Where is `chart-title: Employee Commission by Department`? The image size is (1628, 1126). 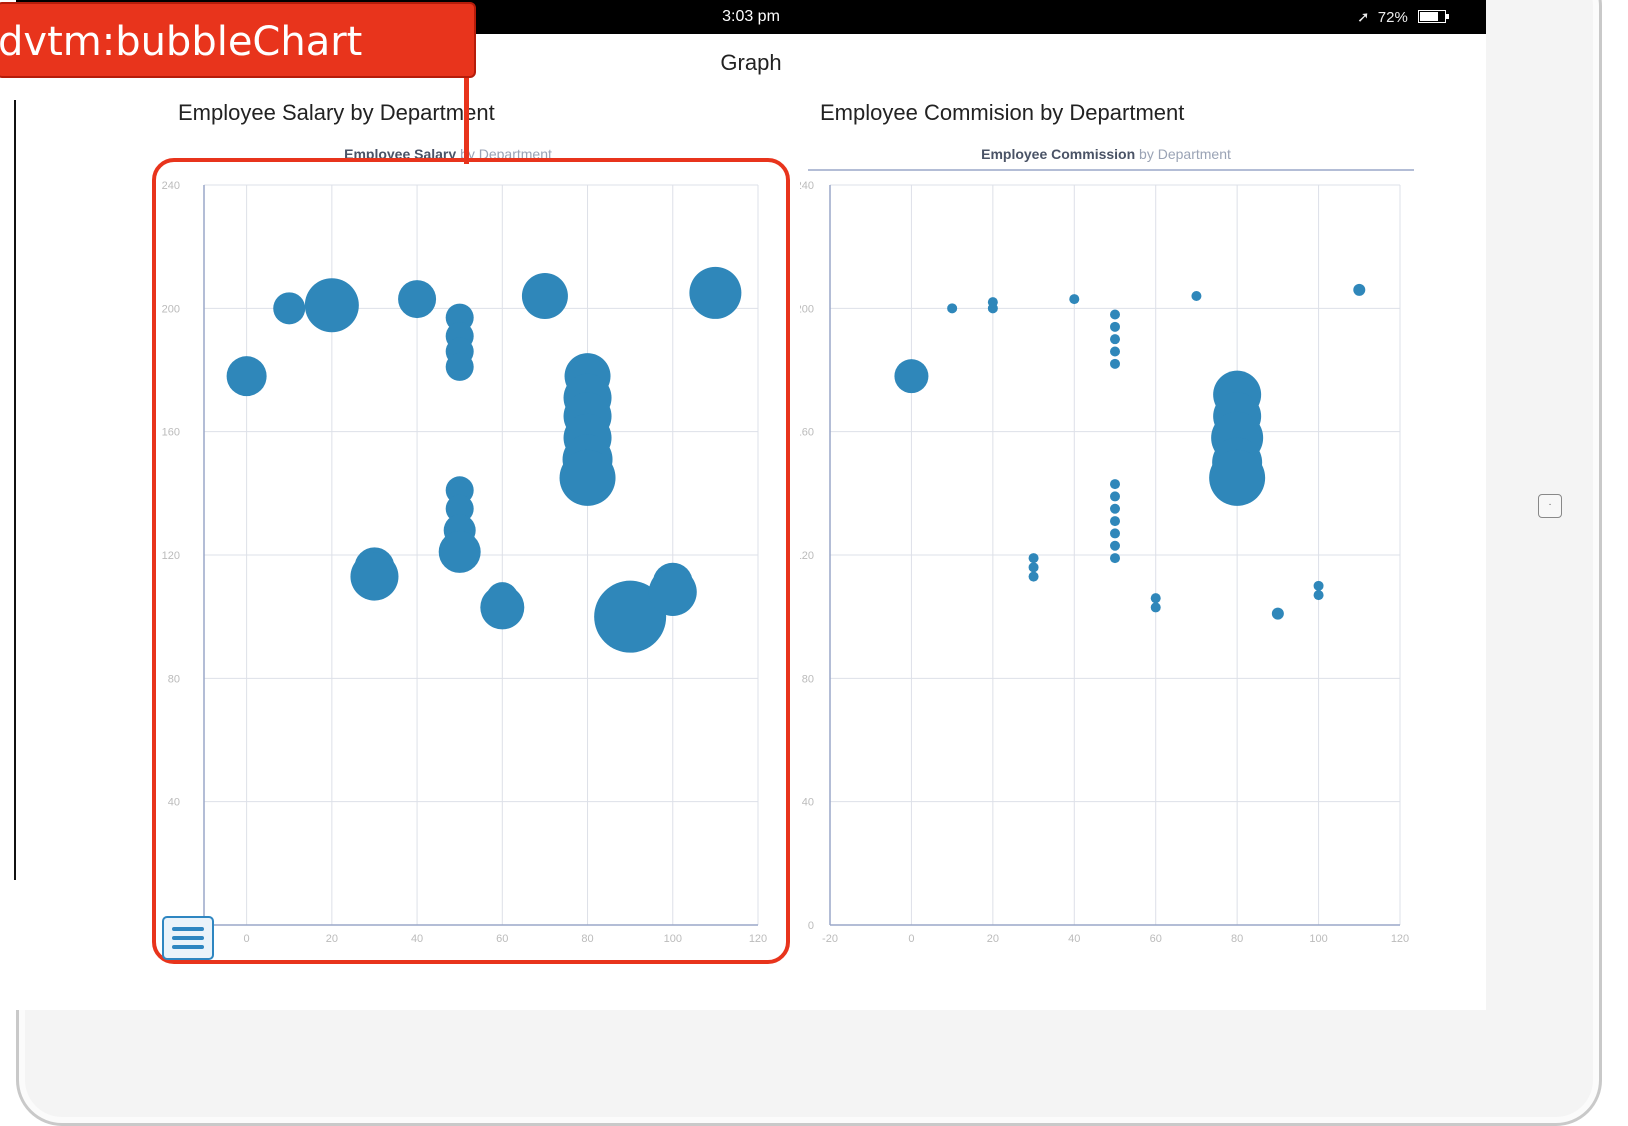
chart-title: Employee Commission by Department is located at coordinates (1106, 154).